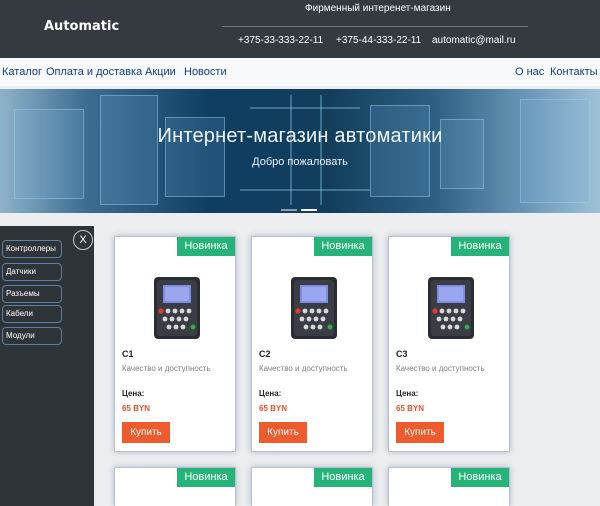 This screenshot has width=600, height=506. Describe the element at coordinates (375, 26) in the screenshot. I see `header-divider` at that location.